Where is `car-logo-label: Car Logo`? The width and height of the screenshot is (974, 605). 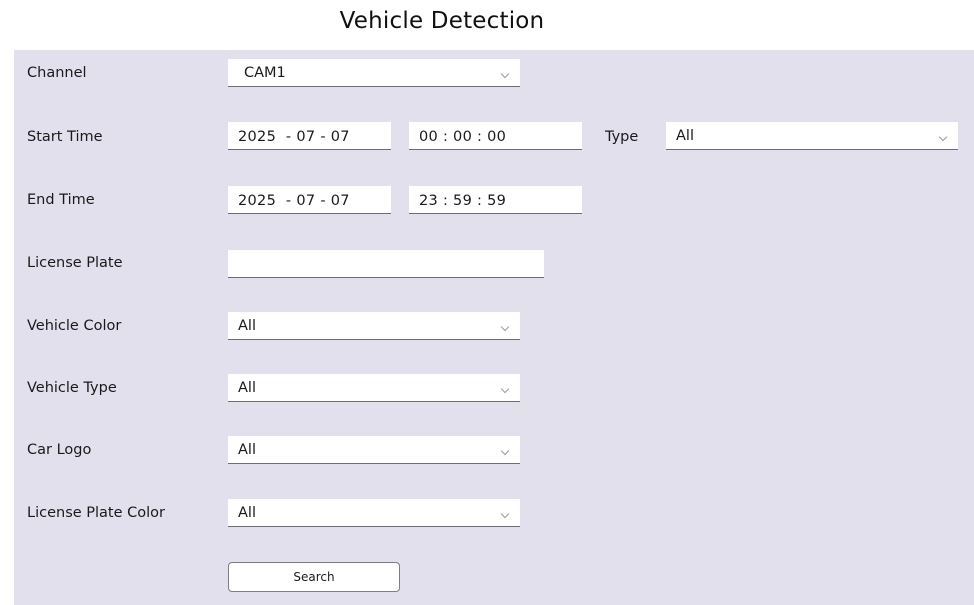 car-logo-label: Car Logo is located at coordinates (59, 450).